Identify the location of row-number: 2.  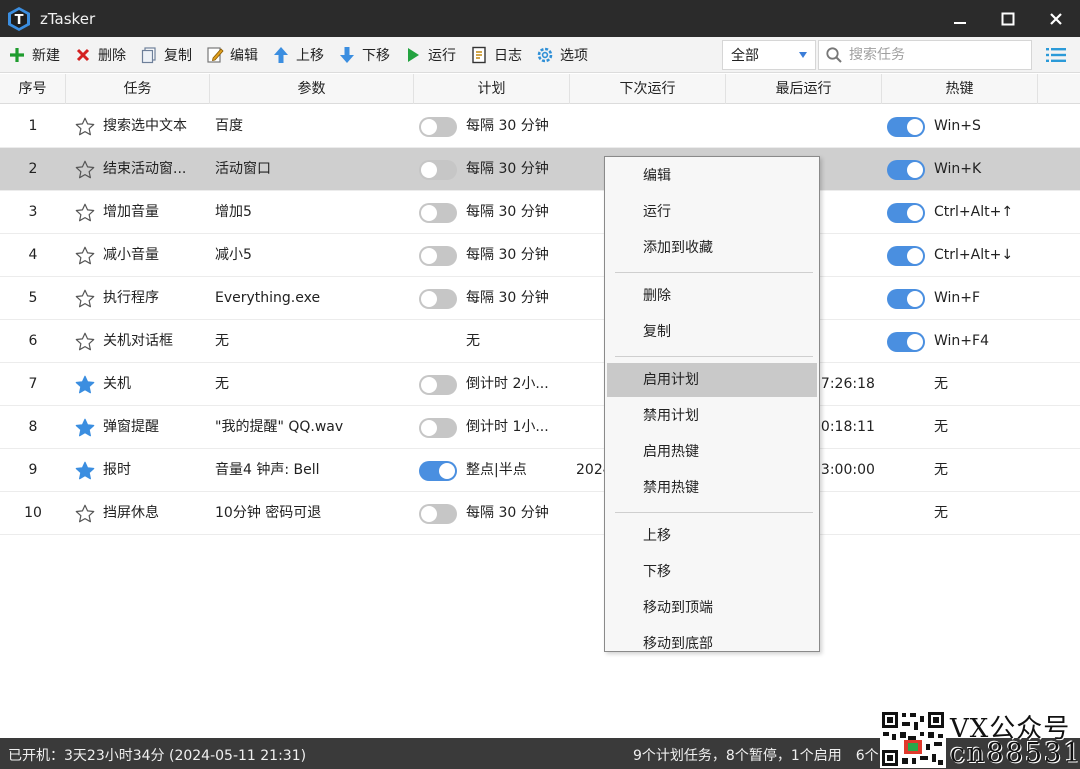
(33, 169).